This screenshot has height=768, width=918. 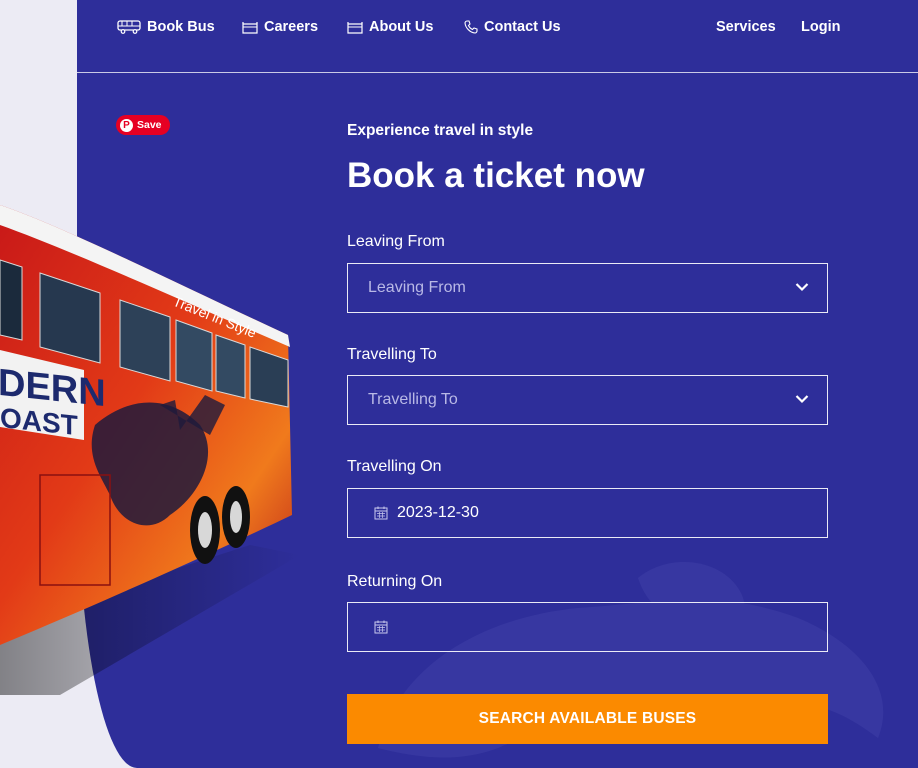 I want to click on nav-about-us-label: About Us, so click(x=401, y=27).